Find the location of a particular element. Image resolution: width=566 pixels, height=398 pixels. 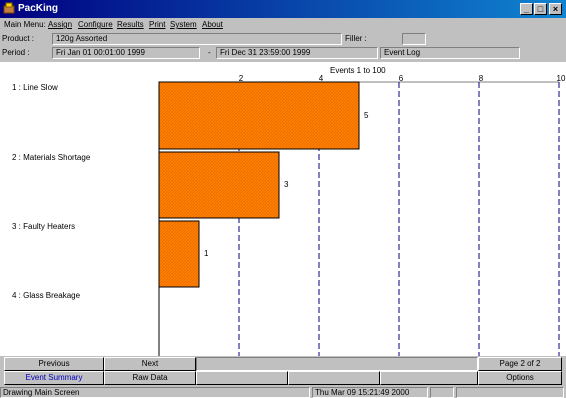

menu-item-about: About is located at coordinates (212, 24).